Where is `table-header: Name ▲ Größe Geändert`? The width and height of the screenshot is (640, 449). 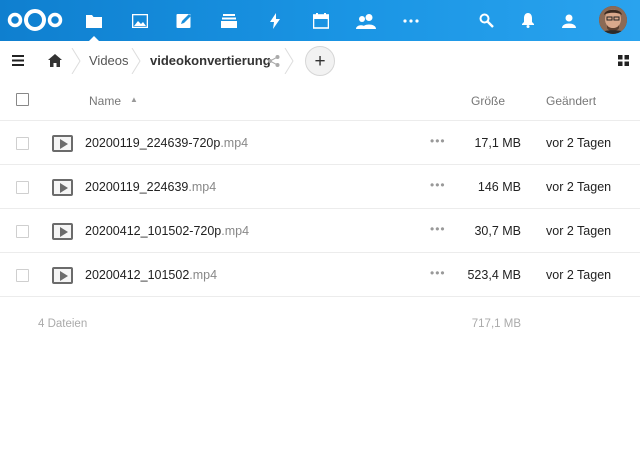
table-header: Name ▲ Größe Geändert is located at coordinates (320, 101).